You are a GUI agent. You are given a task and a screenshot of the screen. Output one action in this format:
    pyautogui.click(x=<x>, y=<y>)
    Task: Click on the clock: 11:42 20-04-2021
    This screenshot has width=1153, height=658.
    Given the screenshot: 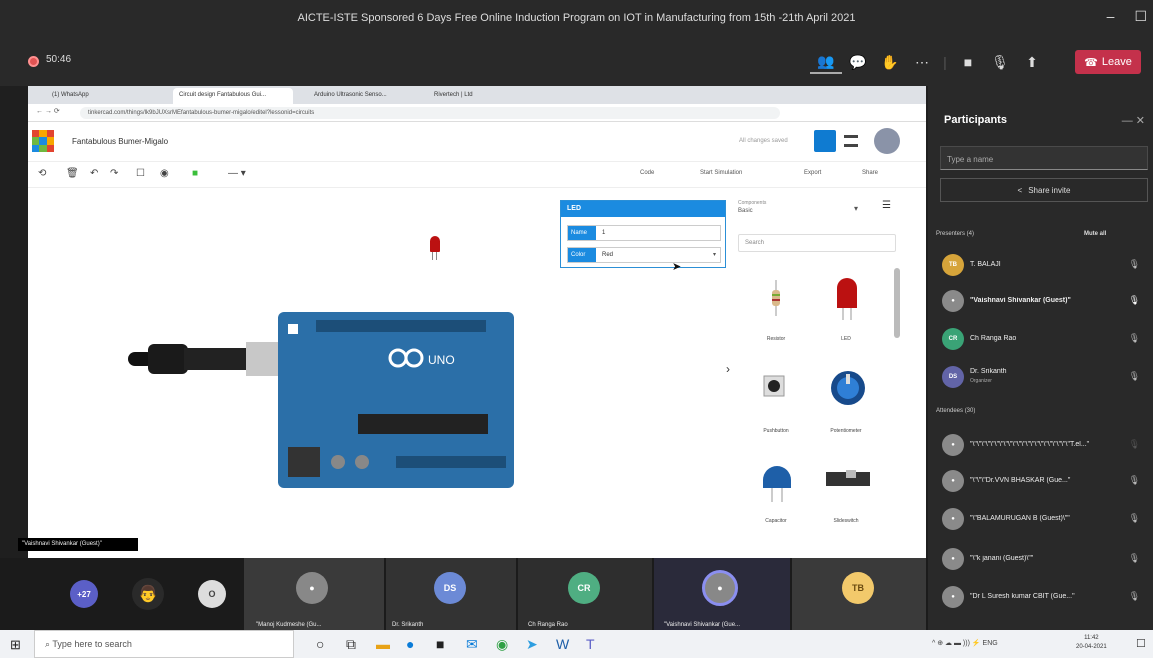 What is the action you would take?
    pyautogui.click(x=1091, y=643)
    